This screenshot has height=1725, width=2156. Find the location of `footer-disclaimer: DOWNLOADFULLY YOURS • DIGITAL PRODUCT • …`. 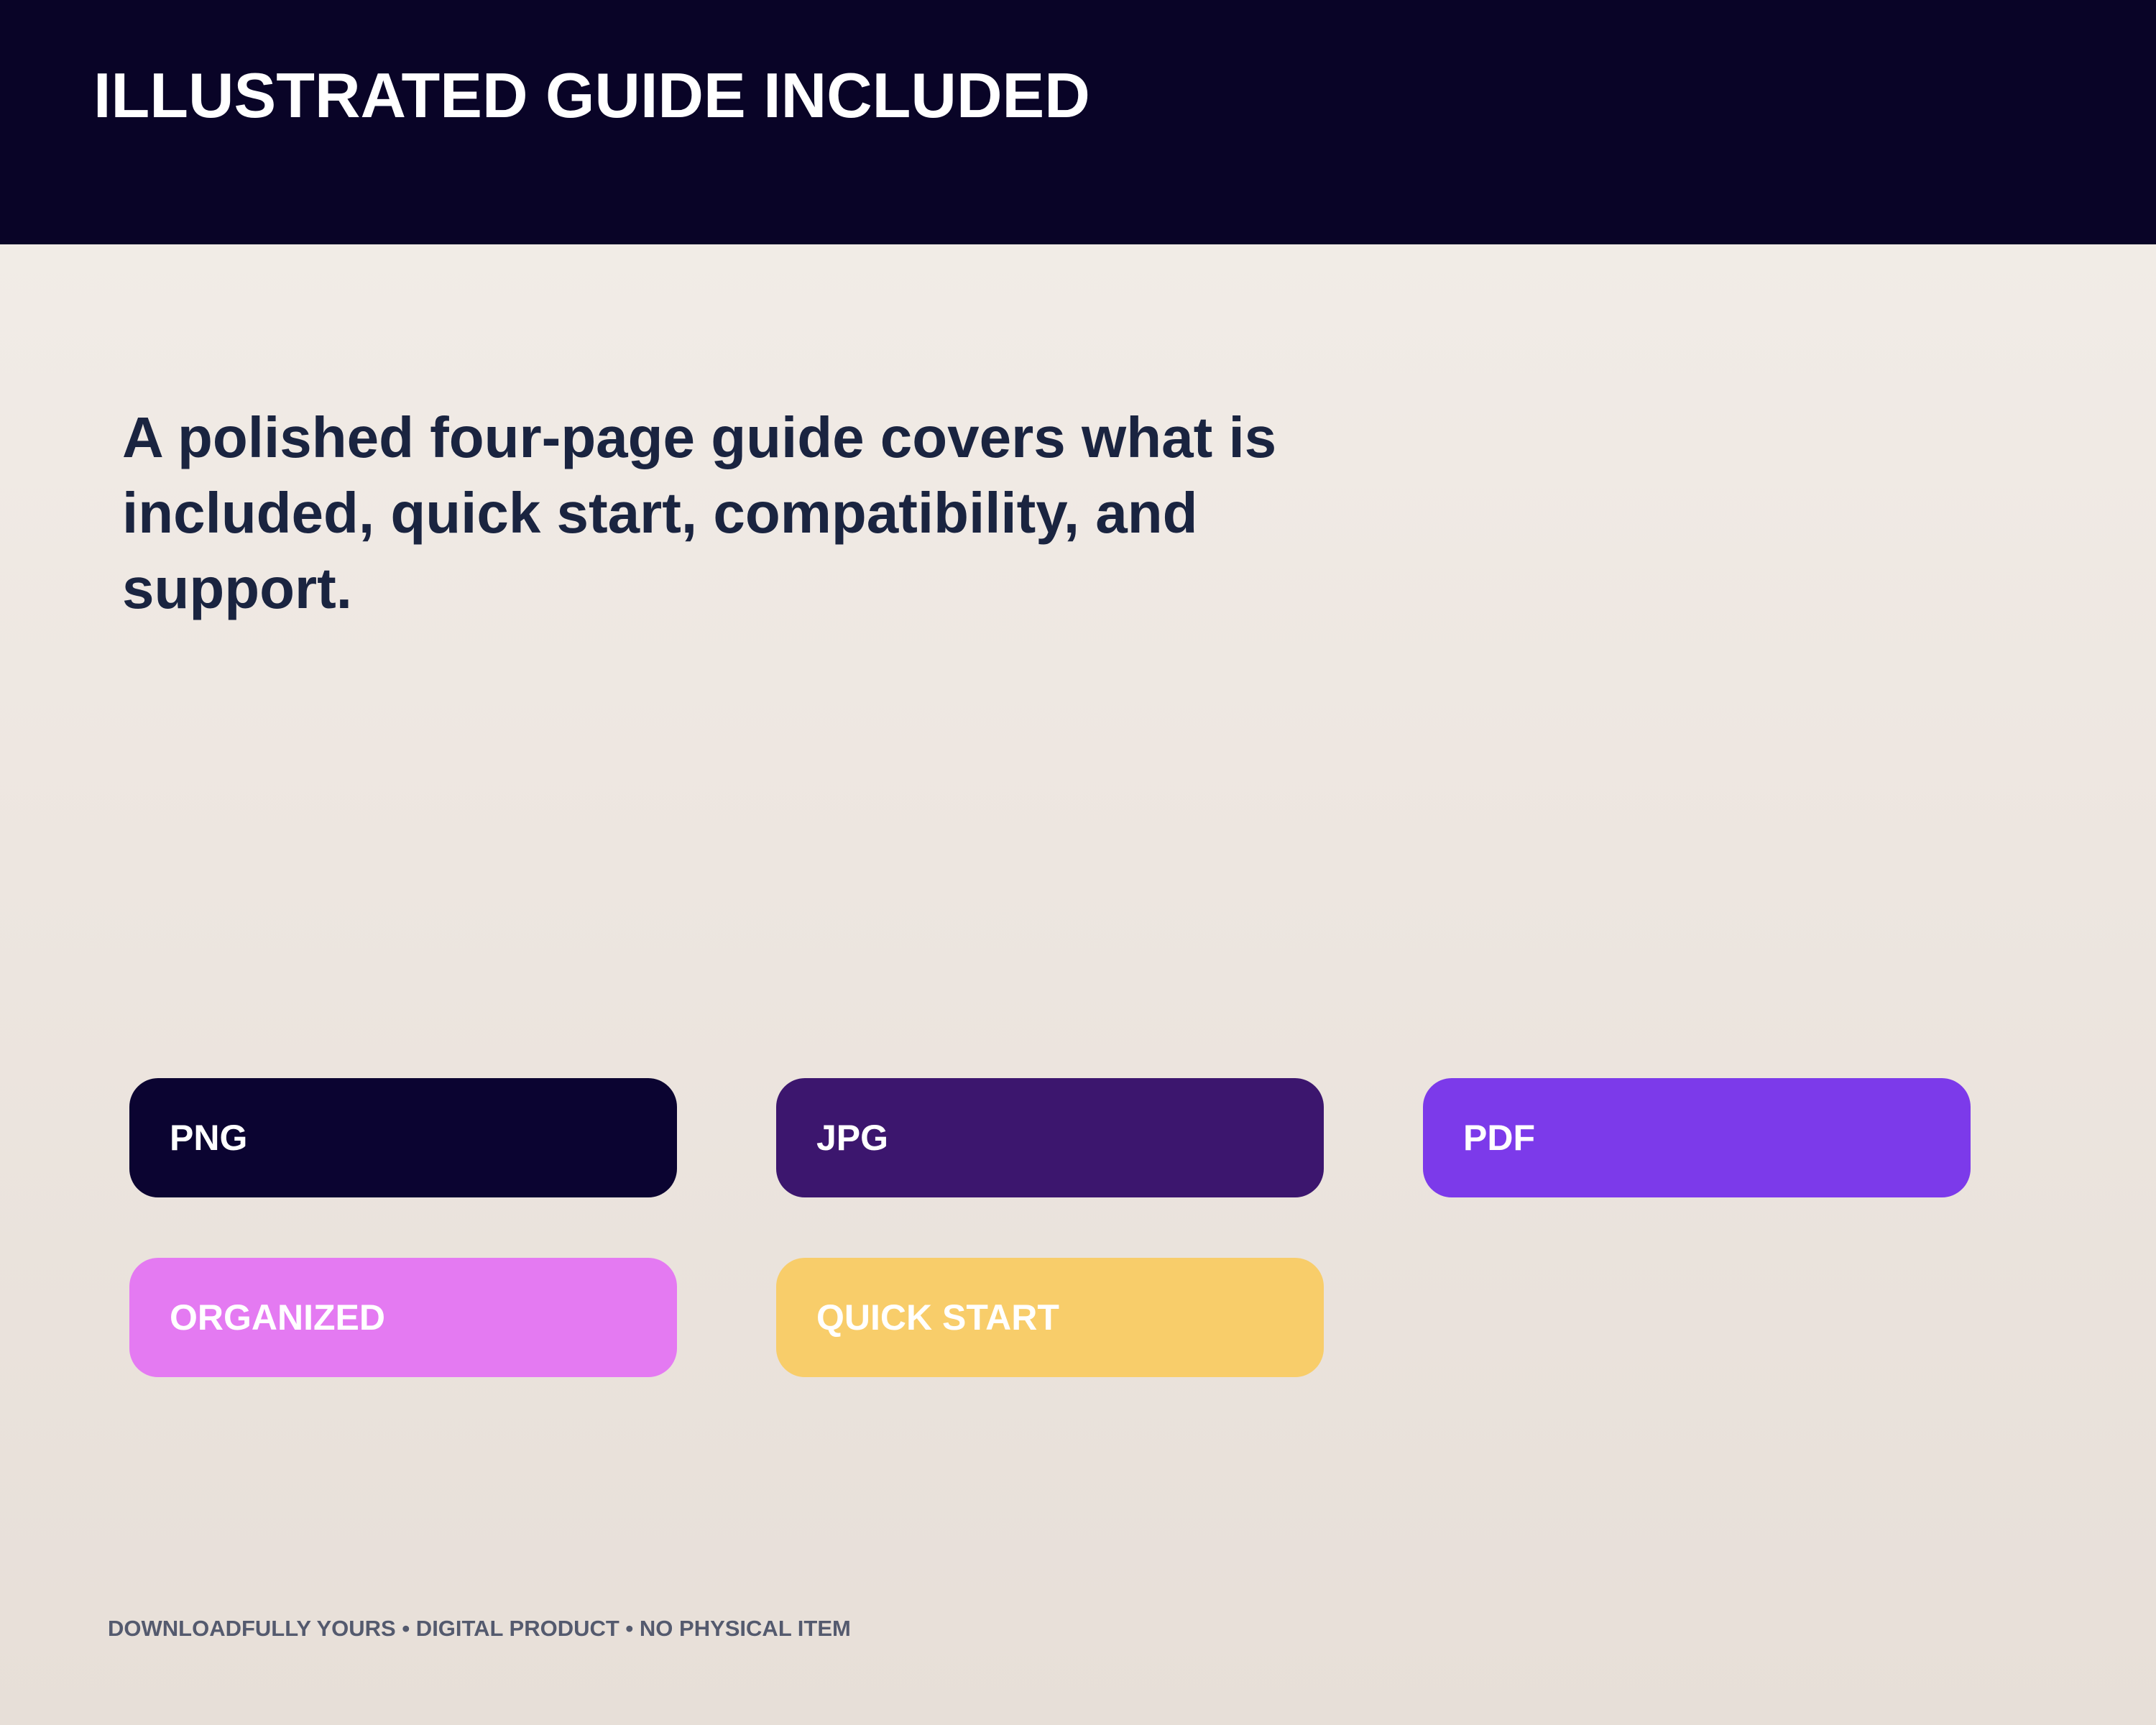

footer-disclaimer: DOWNLOADFULLY YOURS • DIGITAL PRODUCT • … is located at coordinates (479, 1628).